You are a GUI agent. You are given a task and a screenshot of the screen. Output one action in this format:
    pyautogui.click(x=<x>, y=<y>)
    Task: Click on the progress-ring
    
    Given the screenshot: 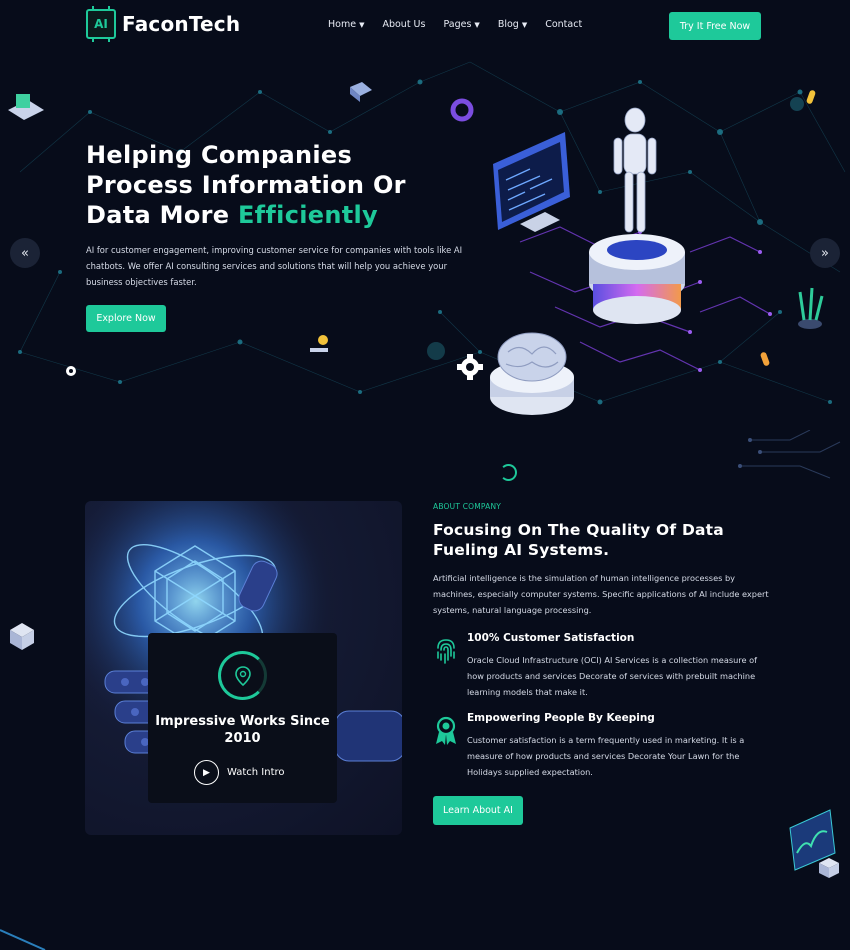 What is the action you would take?
    pyautogui.click(x=242, y=675)
    